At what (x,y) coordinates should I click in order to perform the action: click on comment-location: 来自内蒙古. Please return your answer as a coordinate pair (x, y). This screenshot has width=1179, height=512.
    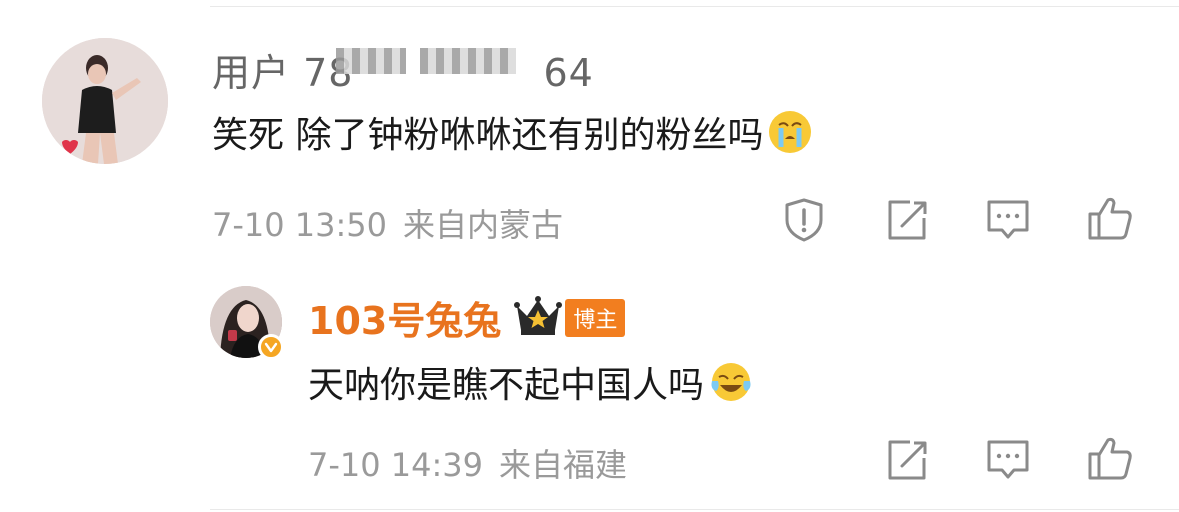
    Looking at the image, I should click on (483, 225).